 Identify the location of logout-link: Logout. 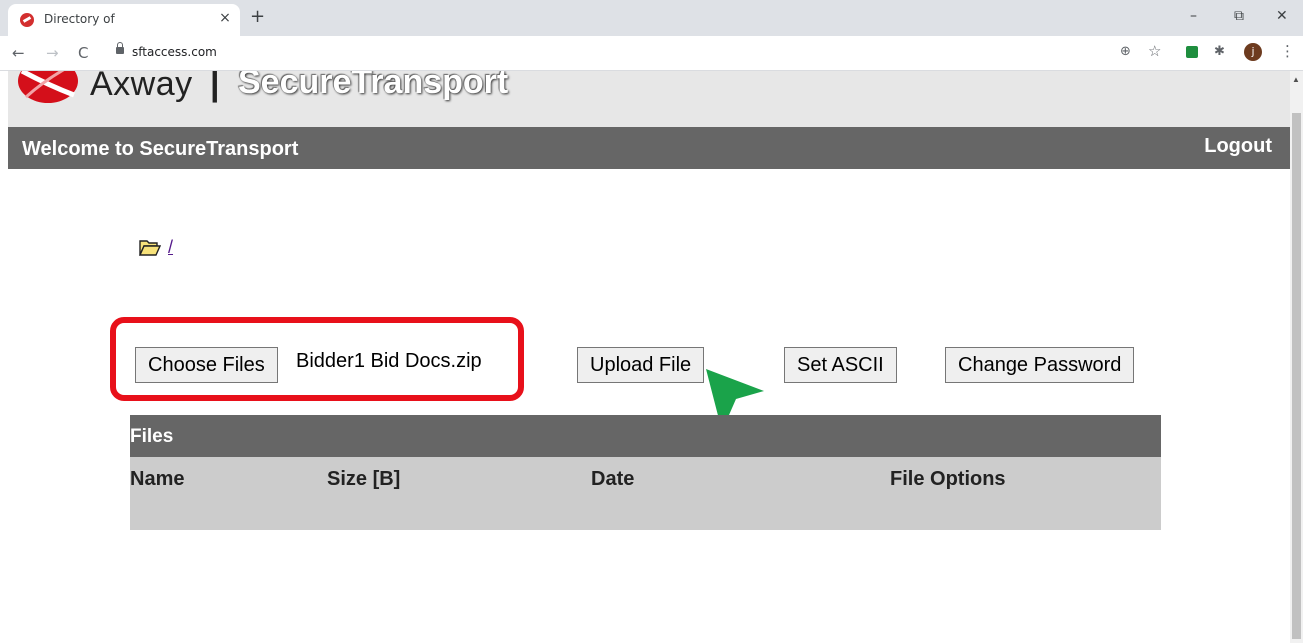
(1238, 146).